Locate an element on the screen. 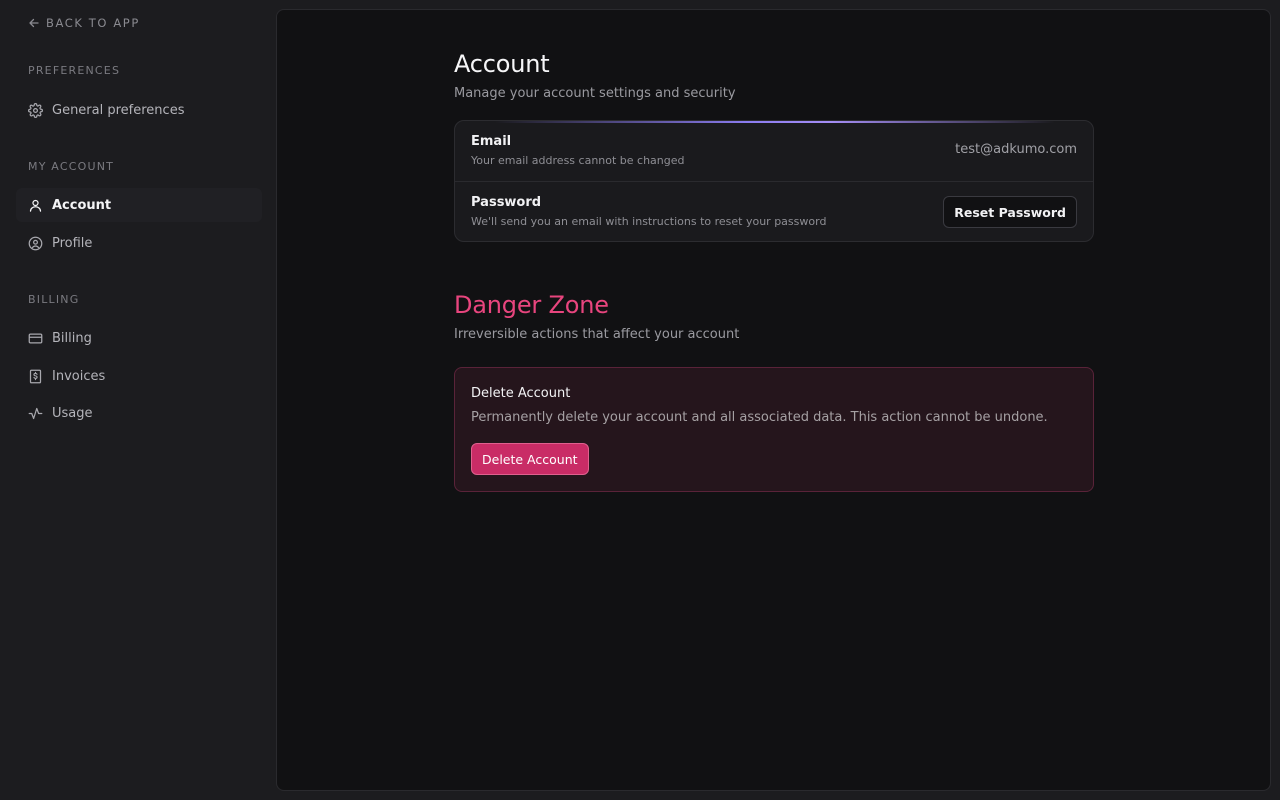 Image resolution: width=1280 pixels, height=800 pixels. danger-zone-title: Danger Zone is located at coordinates (531, 305).